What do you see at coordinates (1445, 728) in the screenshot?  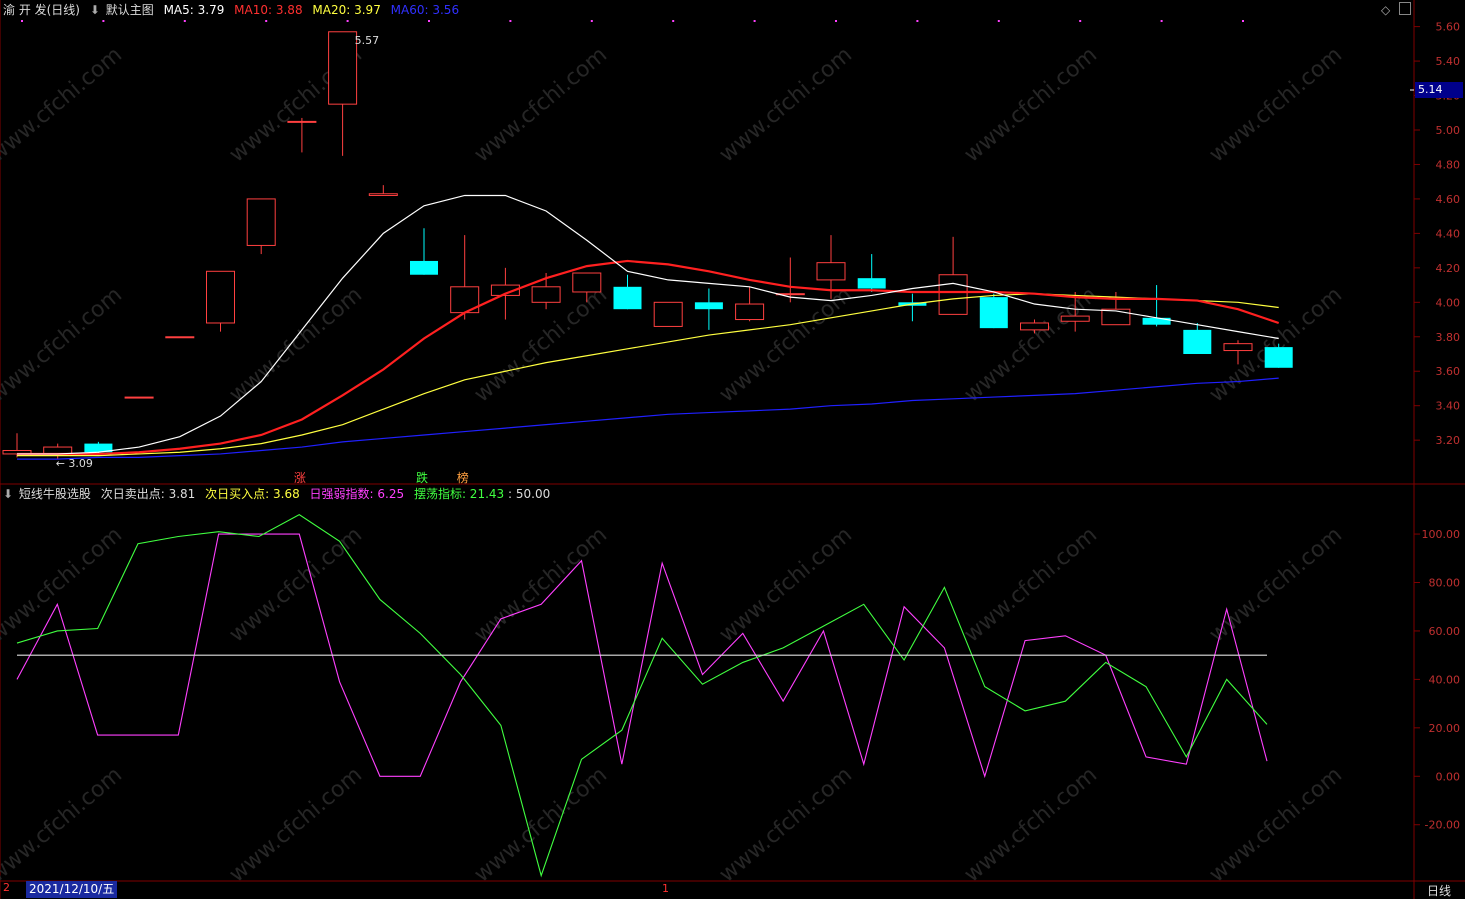 I see `indicator-tick-label: 20.00` at bounding box center [1445, 728].